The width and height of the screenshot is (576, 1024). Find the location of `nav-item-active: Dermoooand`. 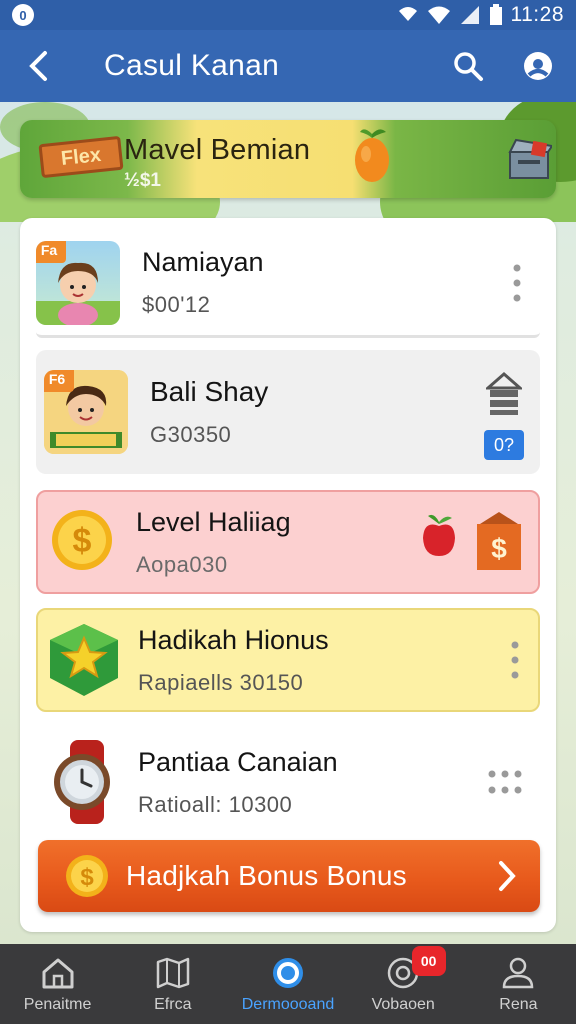

nav-item-active: Dermoooand is located at coordinates (287, 984).